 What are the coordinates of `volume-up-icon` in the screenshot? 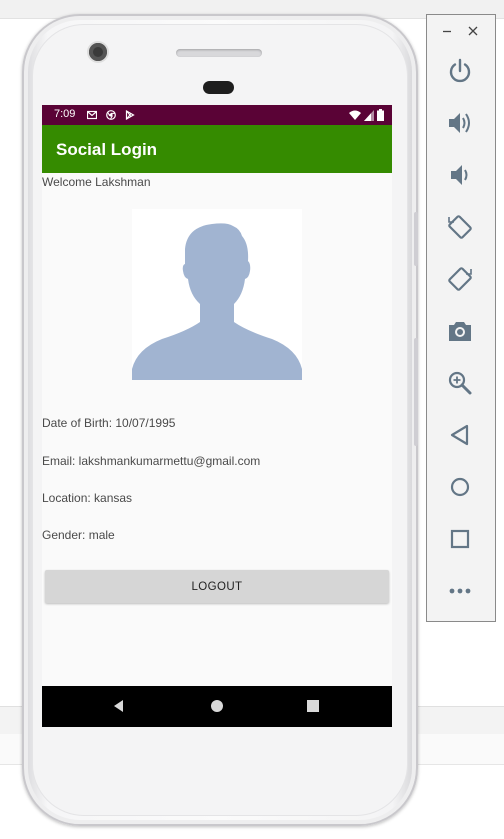 It's located at (460, 123).